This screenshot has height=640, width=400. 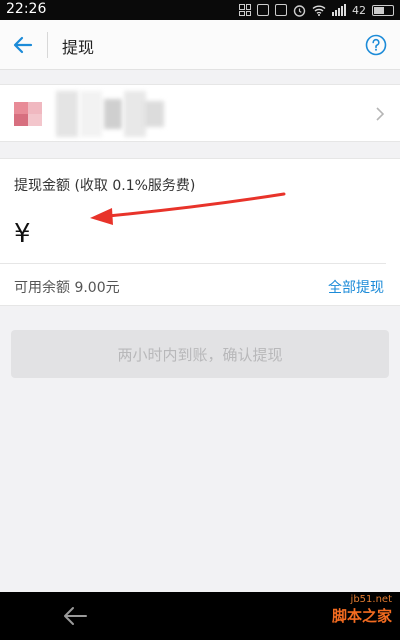 What do you see at coordinates (75, 616) in the screenshot?
I see `nav-back-icon` at bounding box center [75, 616].